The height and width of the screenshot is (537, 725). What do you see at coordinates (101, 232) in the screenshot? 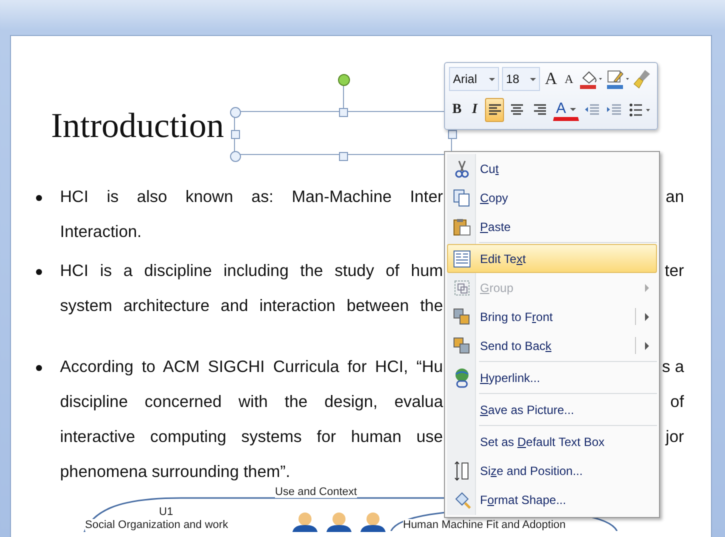
I see `bullet-text: Interaction.` at bounding box center [101, 232].